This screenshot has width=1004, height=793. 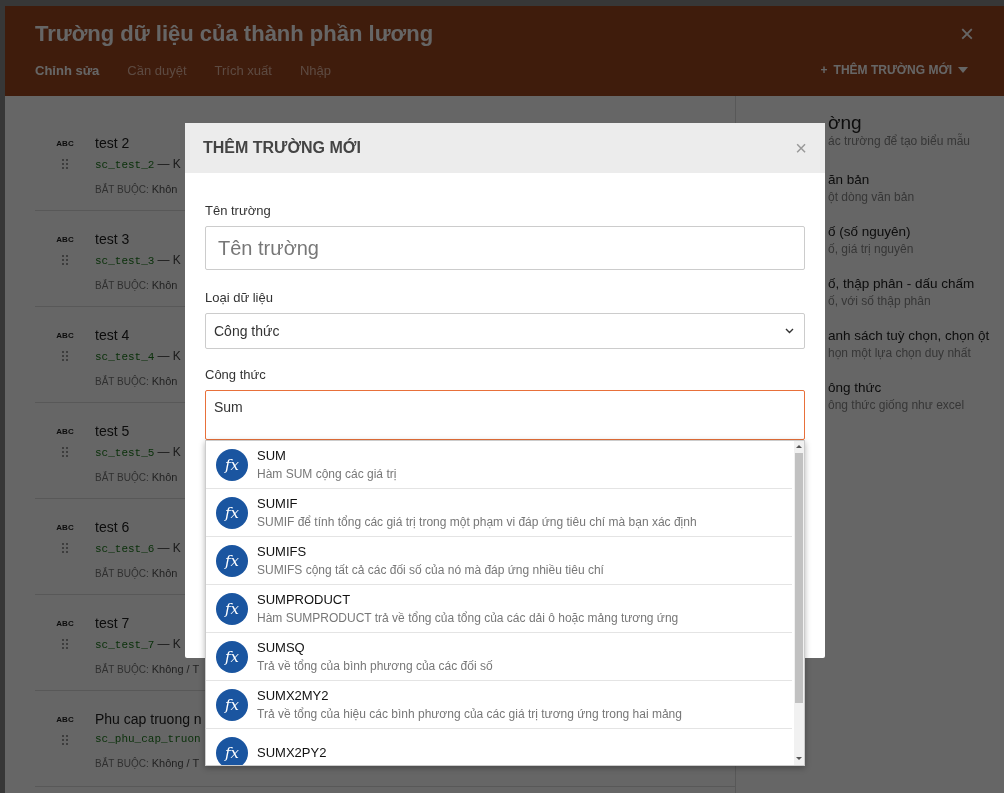 I want to click on field-title: test 2, so click(x=112, y=143).